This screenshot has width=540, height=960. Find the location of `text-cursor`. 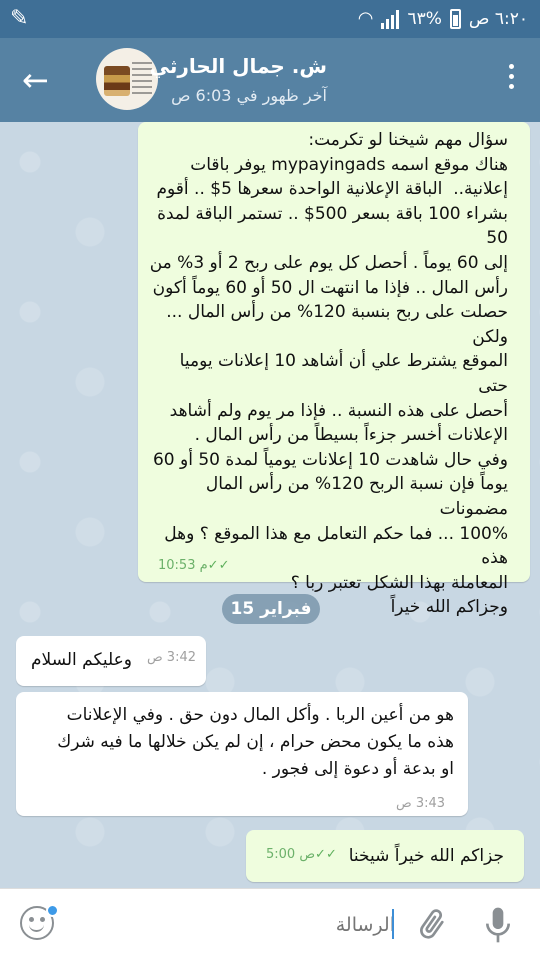

text-cursor is located at coordinates (393, 924).